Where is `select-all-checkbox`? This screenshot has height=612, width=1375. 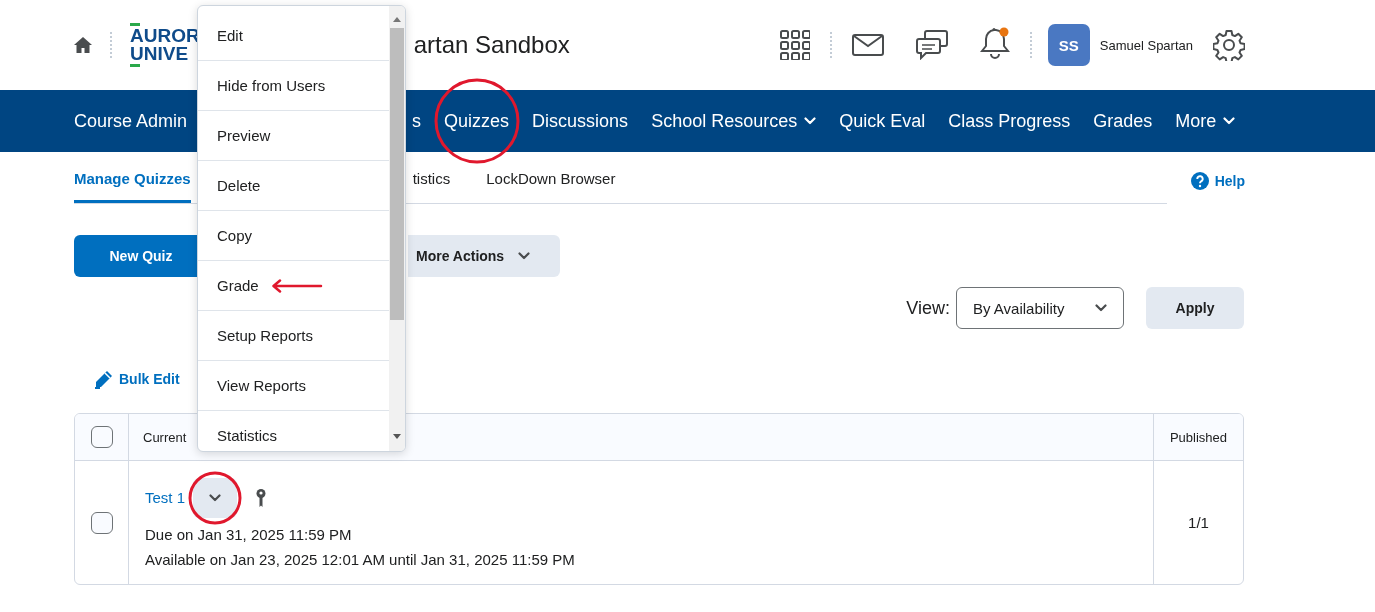 select-all-checkbox is located at coordinates (101, 437).